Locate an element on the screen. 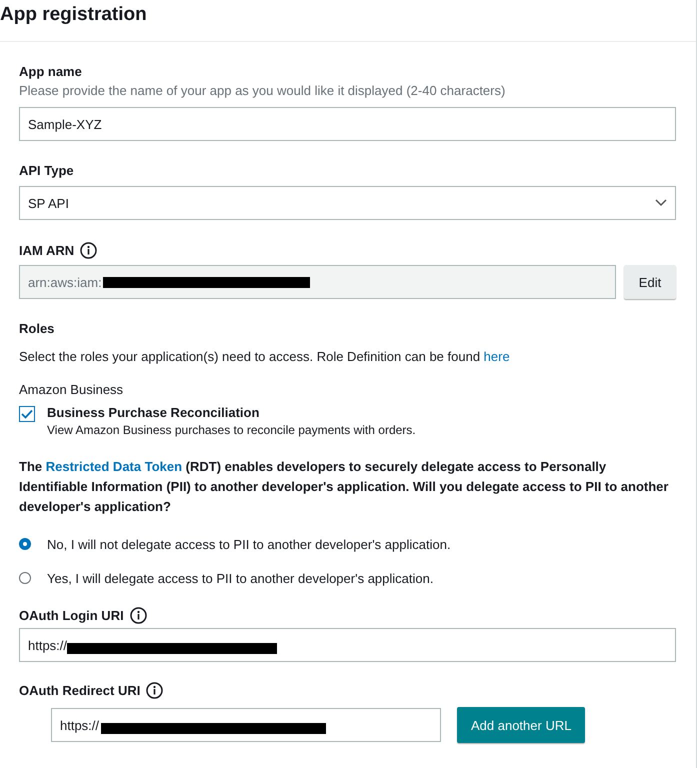 This screenshot has height=768, width=697. roles-description: Select the roles your application(s) need to access. Role Definition can be found here is located at coordinates (265, 356).